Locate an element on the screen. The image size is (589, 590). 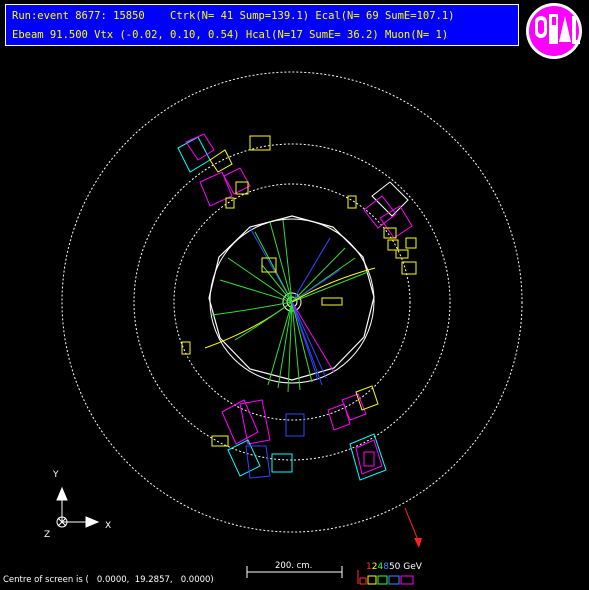
energy-legend-label: 50 GeV is located at coordinates (405, 567).